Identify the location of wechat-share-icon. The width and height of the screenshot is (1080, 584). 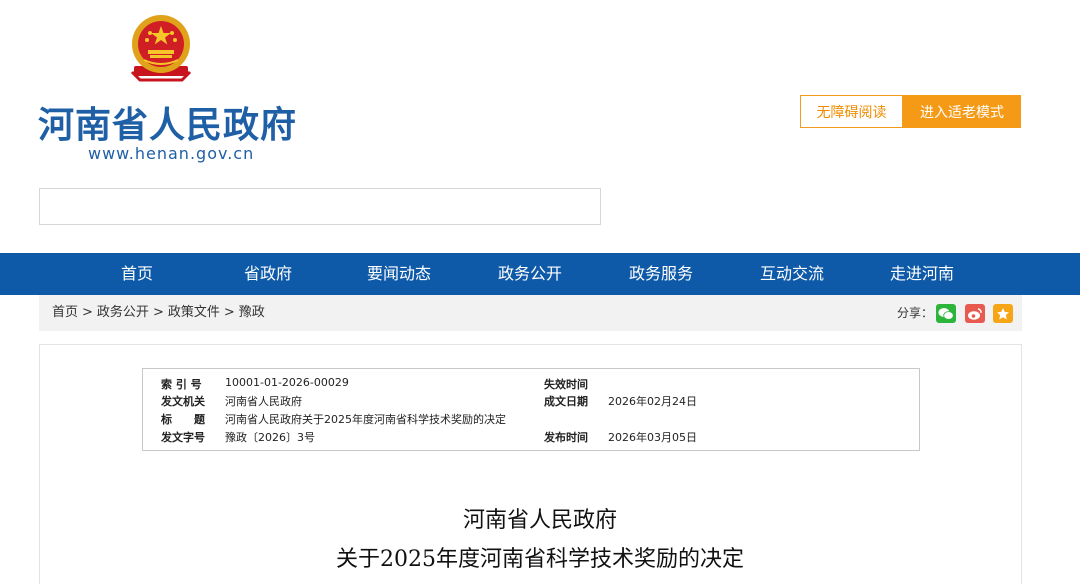
(946, 313).